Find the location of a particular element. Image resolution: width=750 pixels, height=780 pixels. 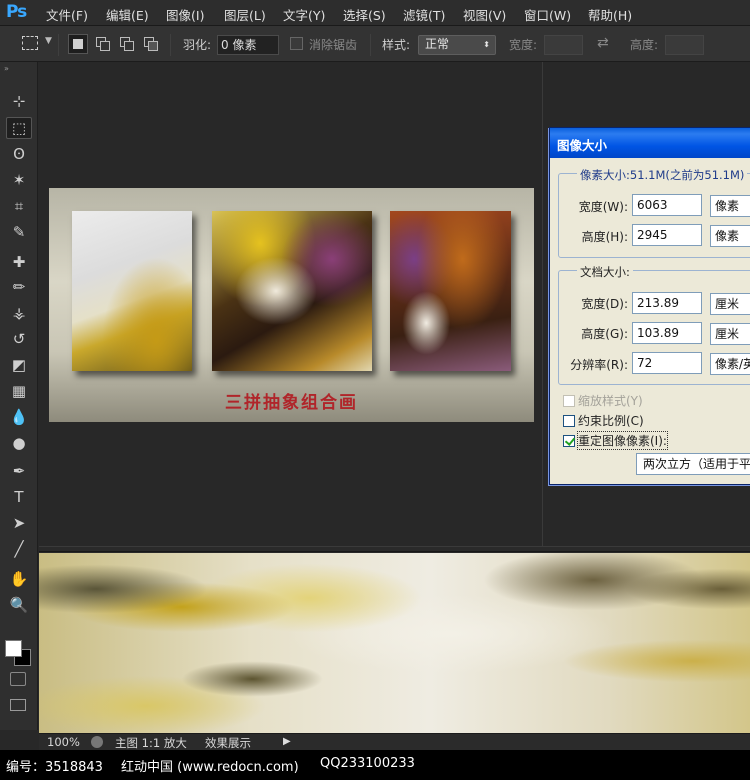

history-brush-icon: ↺ is located at coordinates (19, 339).